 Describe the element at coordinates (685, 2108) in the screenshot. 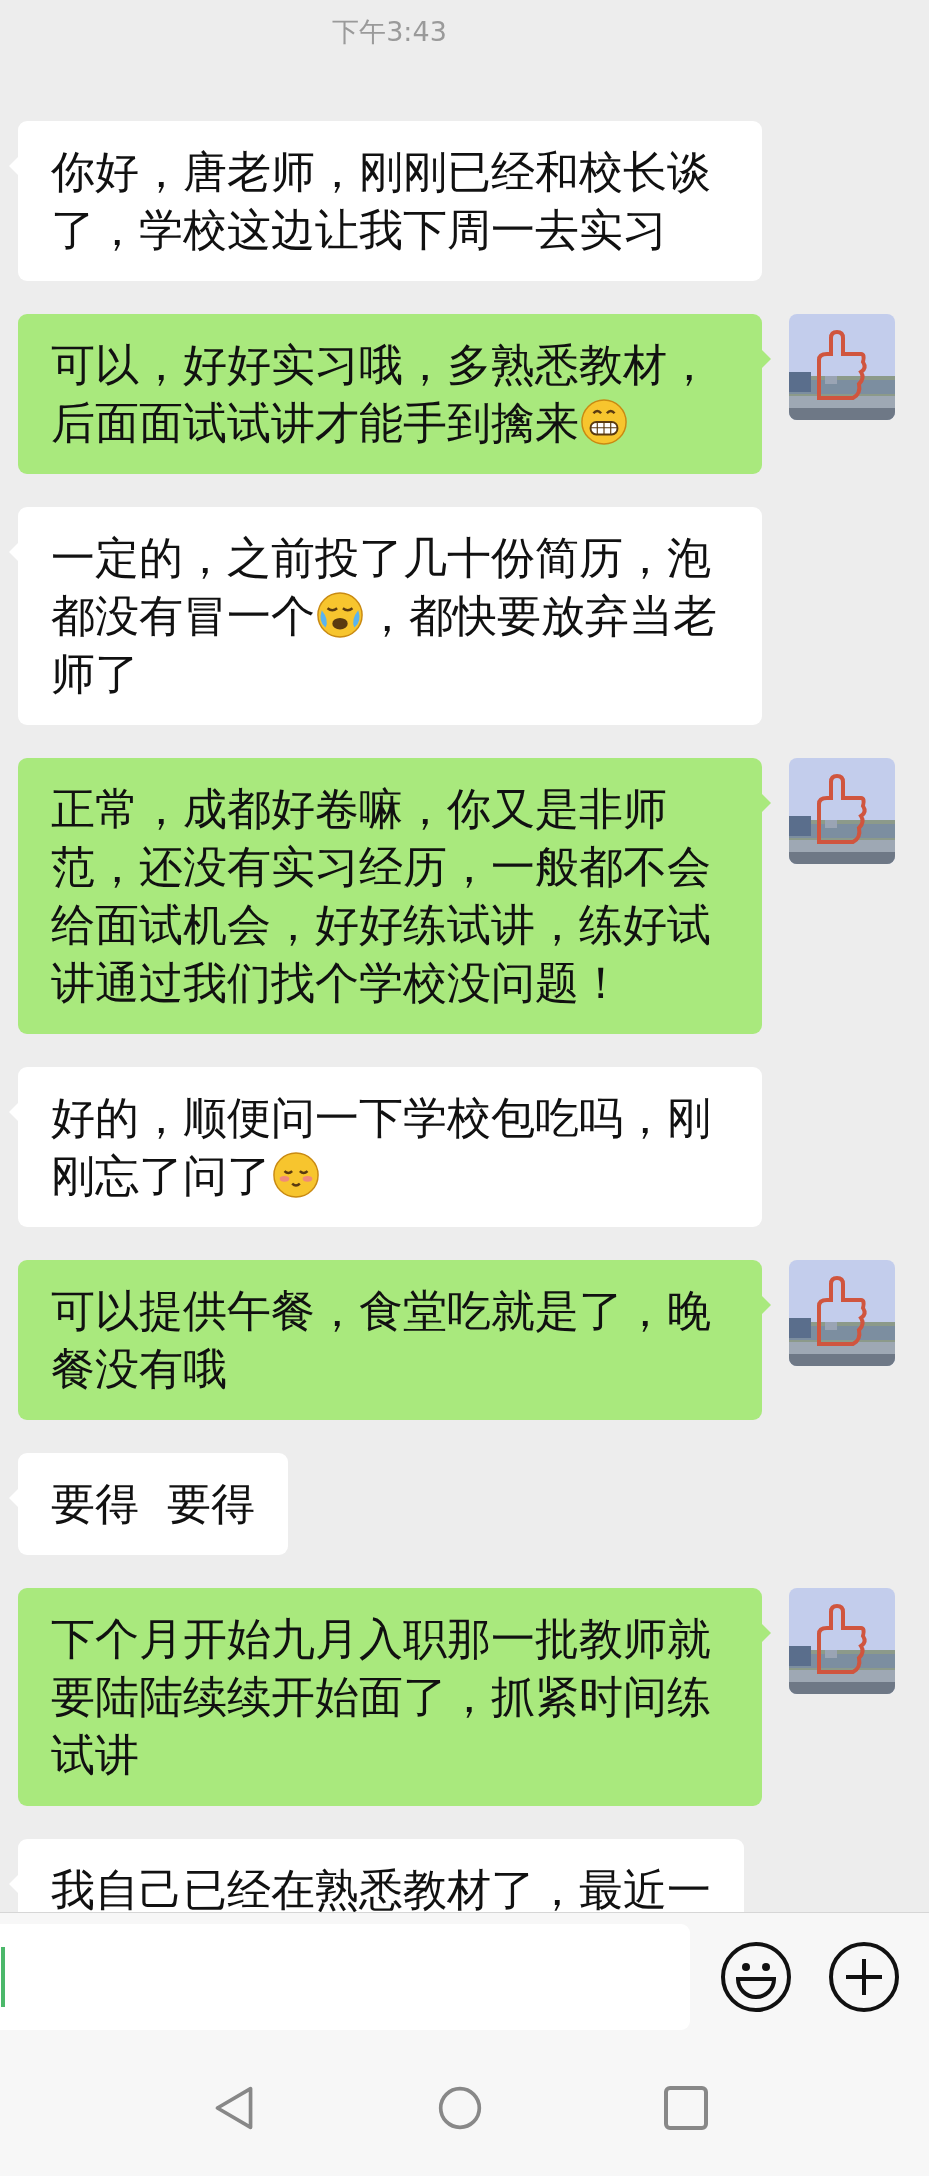

I see `recents-icon` at that location.